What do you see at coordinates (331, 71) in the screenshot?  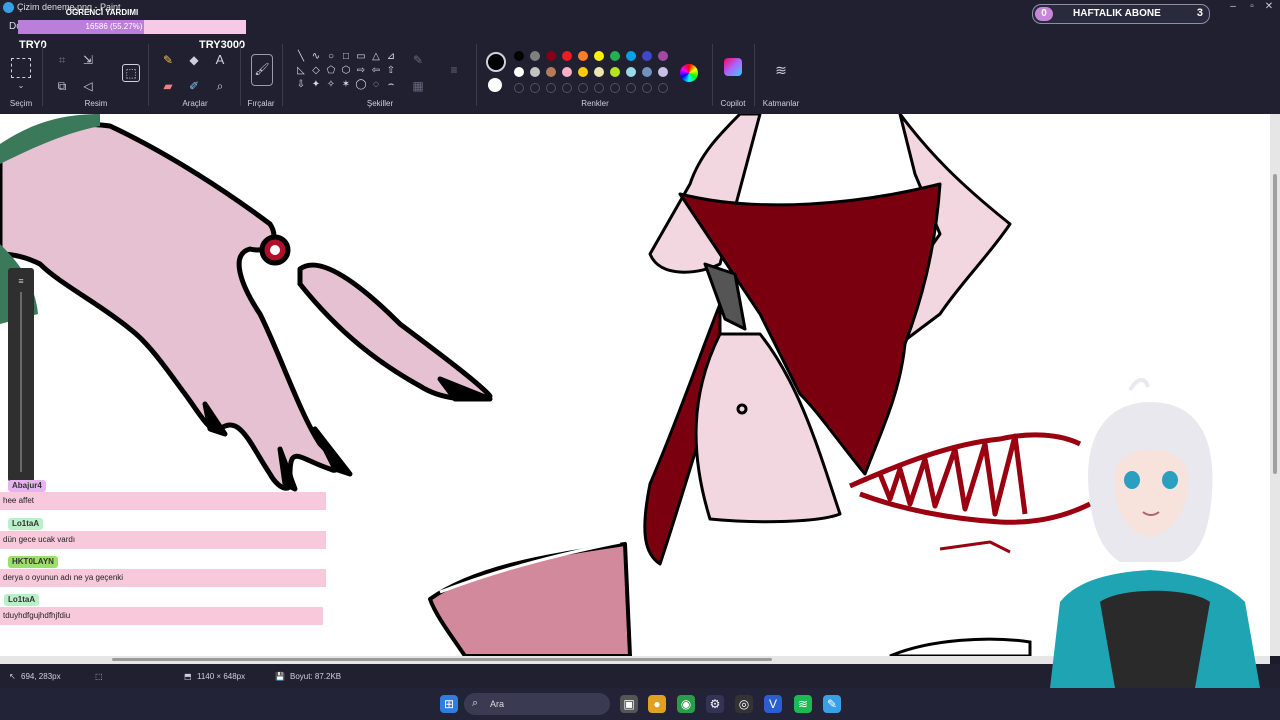 I see `shape-item: ⬠` at bounding box center [331, 71].